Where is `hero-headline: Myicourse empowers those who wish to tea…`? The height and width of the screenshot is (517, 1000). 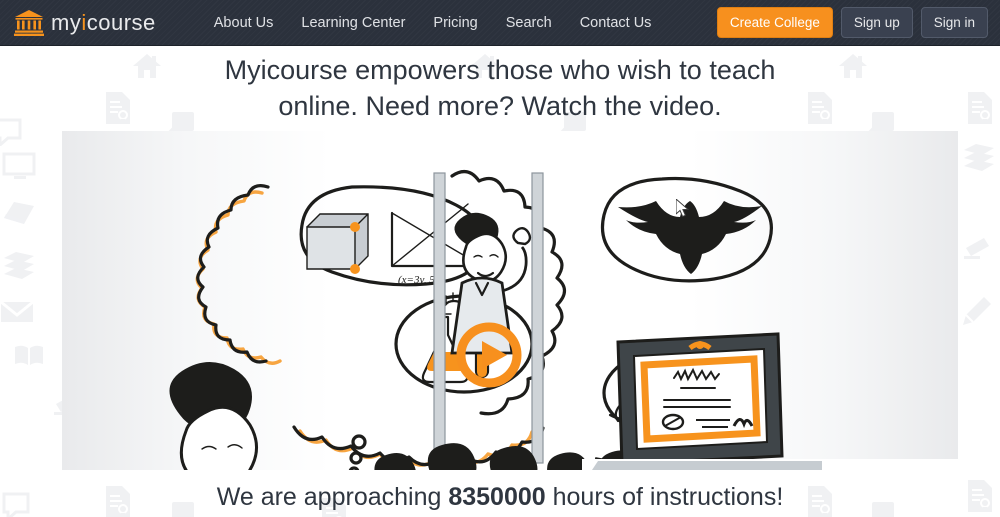
hero-headline: Myicourse empowers those who wish to tea… is located at coordinates (500, 88).